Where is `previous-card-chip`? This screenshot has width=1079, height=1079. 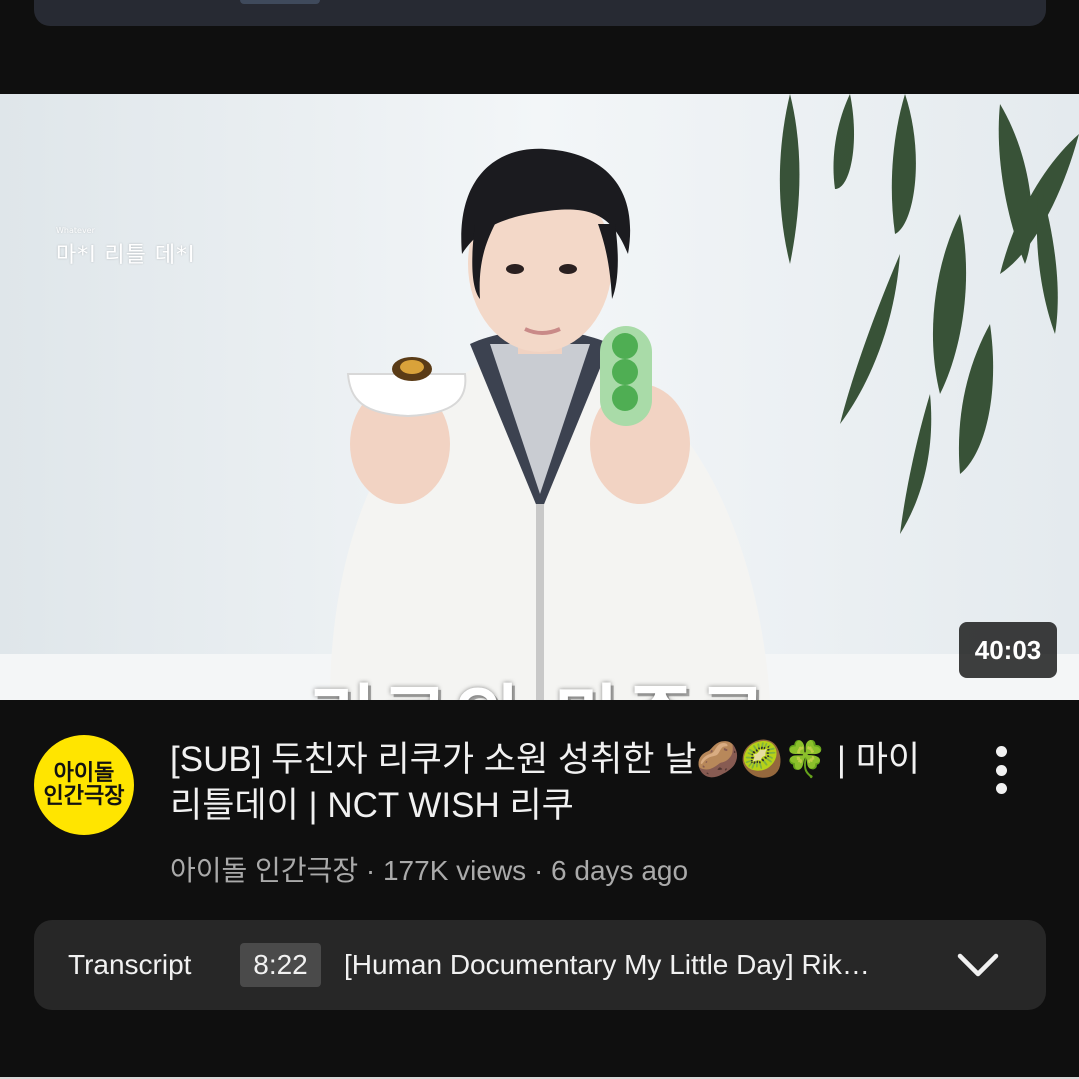 previous-card-chip is located at coordinates (280, 2).